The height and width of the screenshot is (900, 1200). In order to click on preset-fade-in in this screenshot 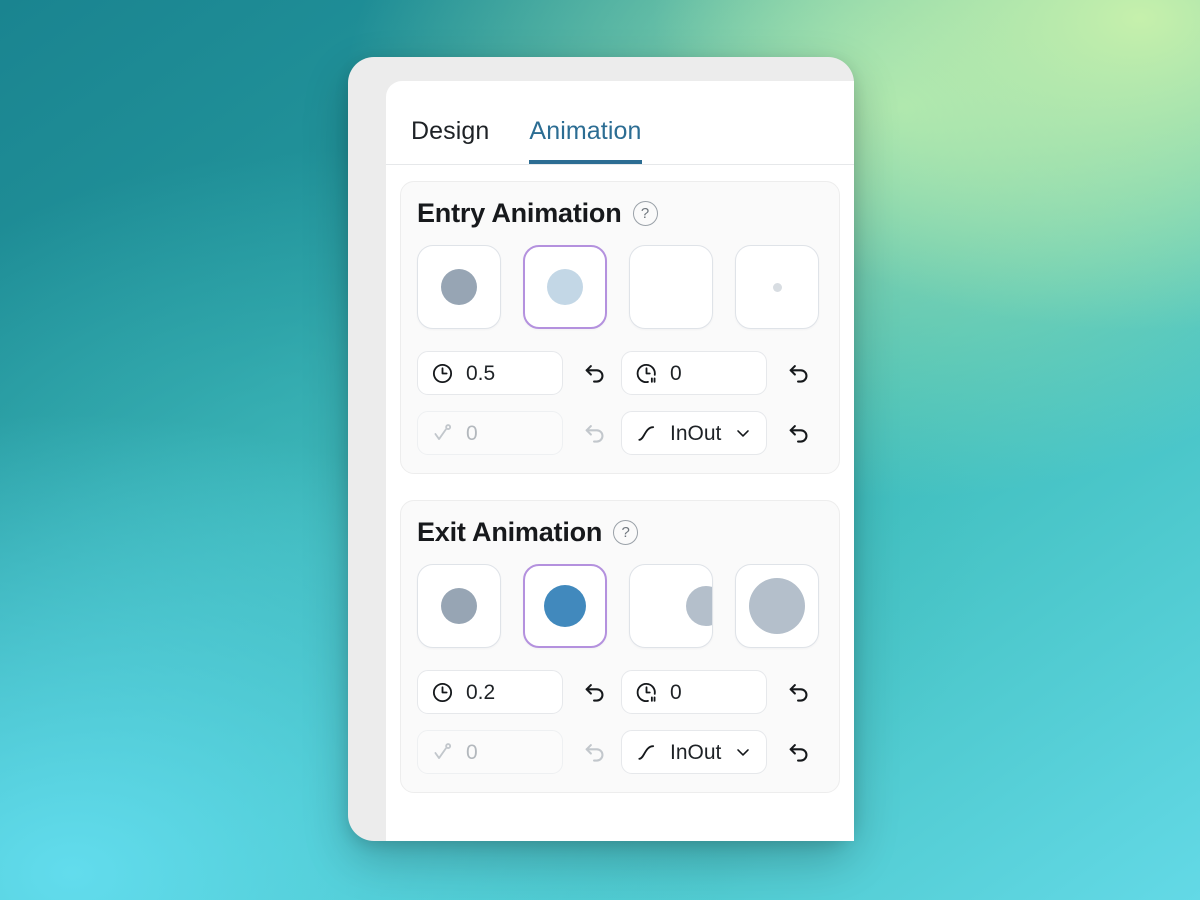, I will do `click(565, 287)`.